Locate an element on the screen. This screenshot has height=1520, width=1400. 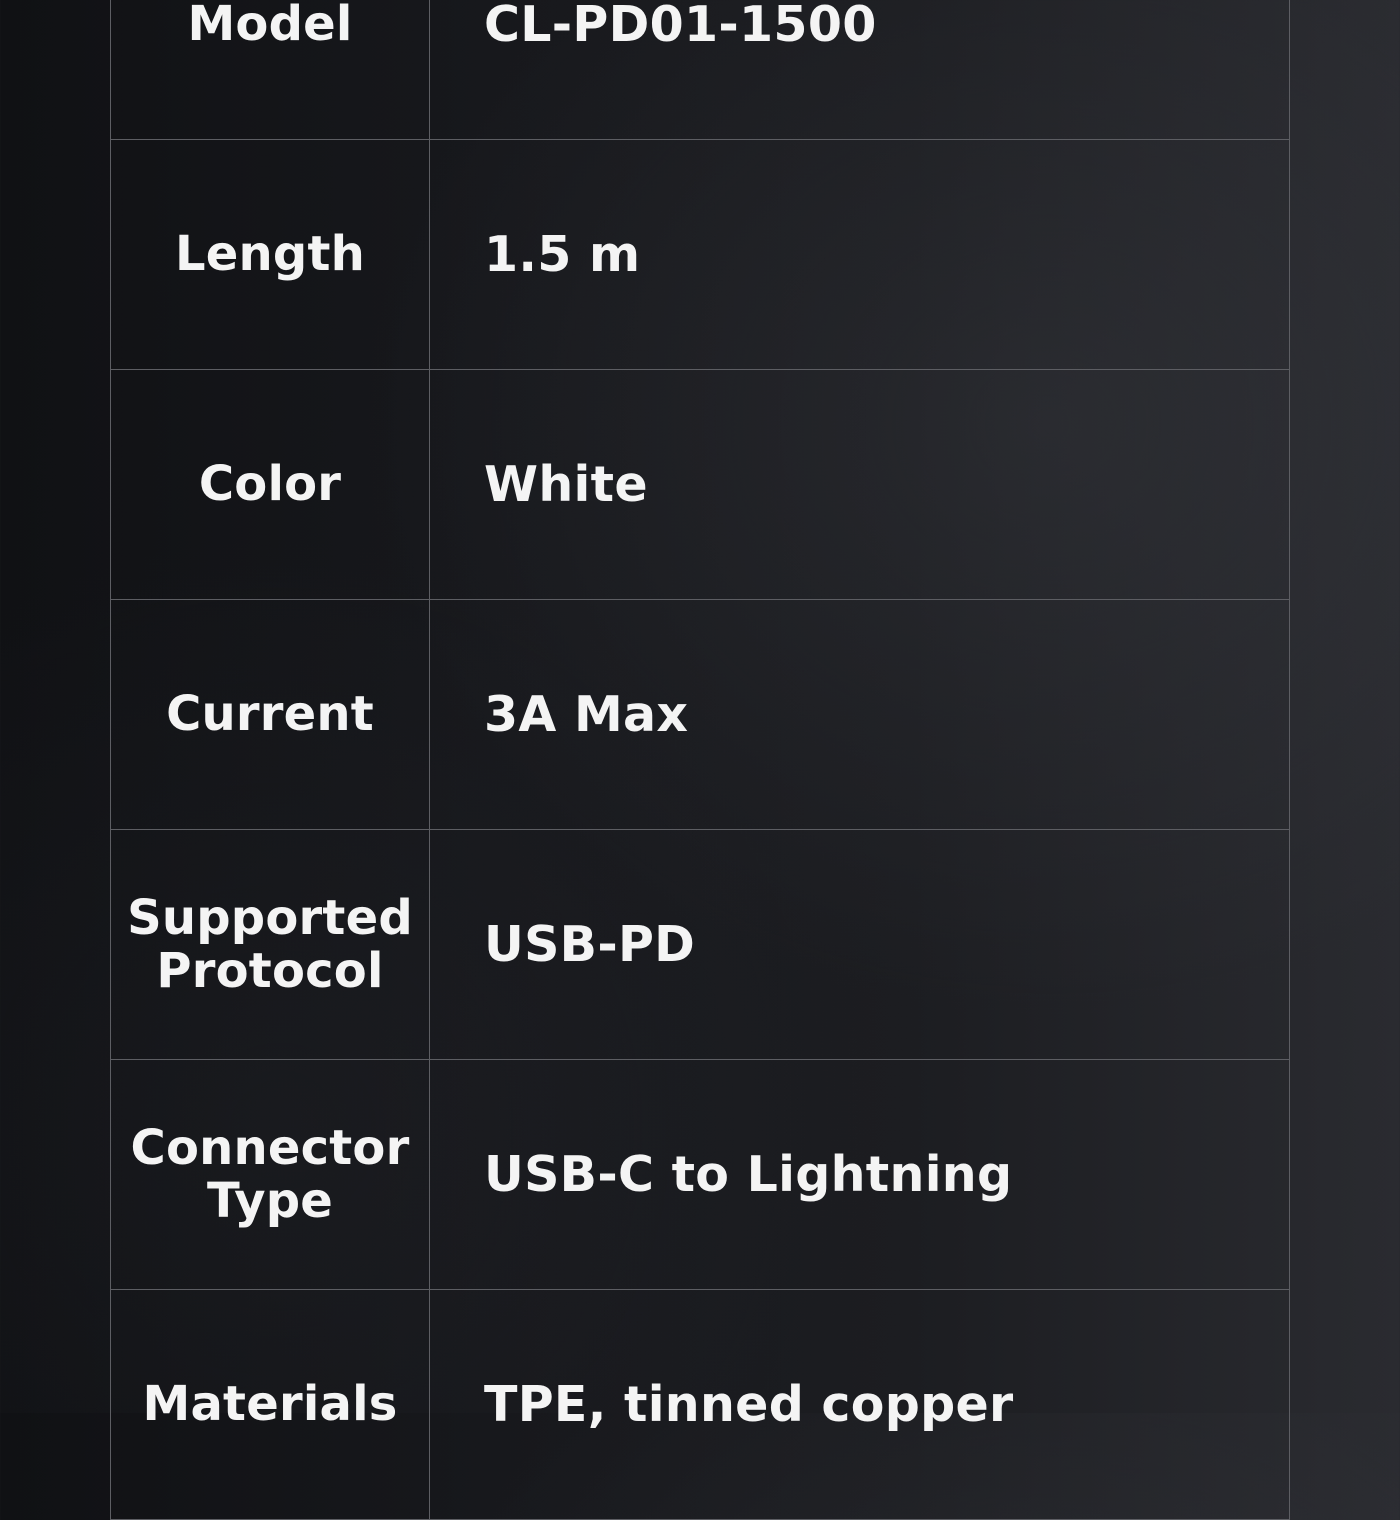
spec-label-cell: Connector Type is located at coordinates (270, 1174).